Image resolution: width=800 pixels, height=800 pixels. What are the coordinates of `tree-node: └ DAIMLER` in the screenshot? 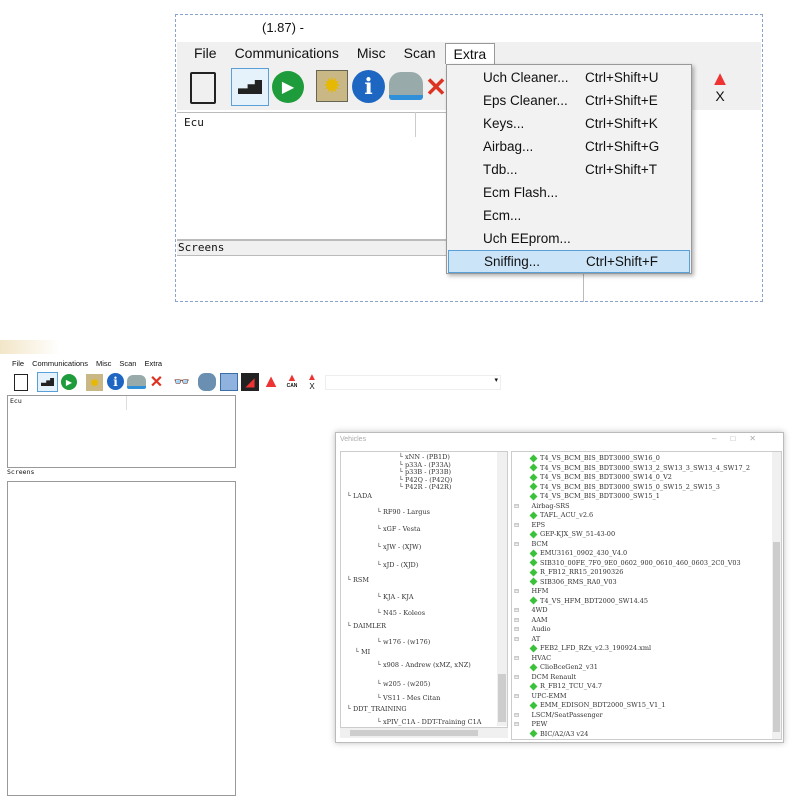 It's located at (366, 626).